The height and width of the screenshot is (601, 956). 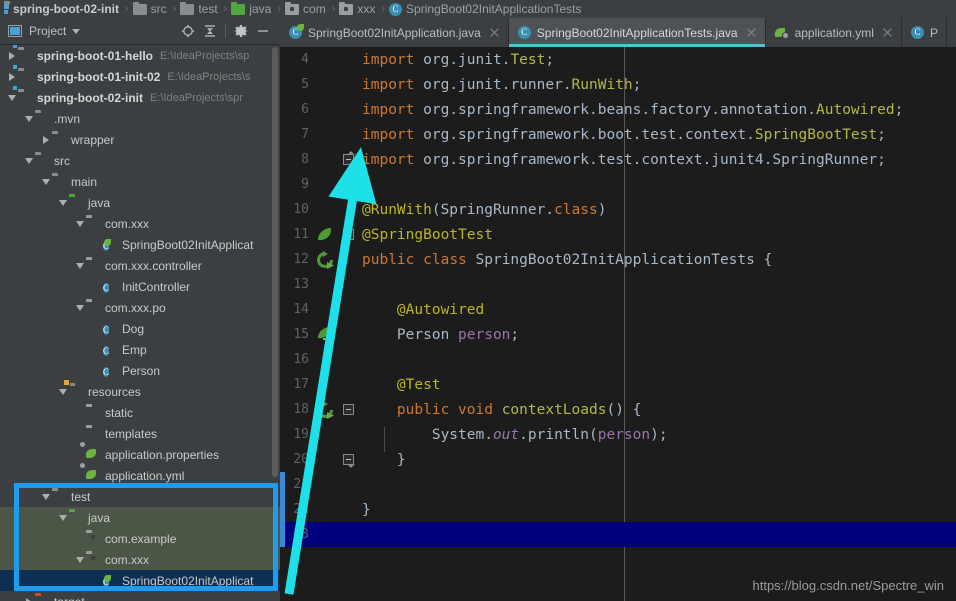 I want to click on tree-row: C Dog, so click(x=140, y=328).